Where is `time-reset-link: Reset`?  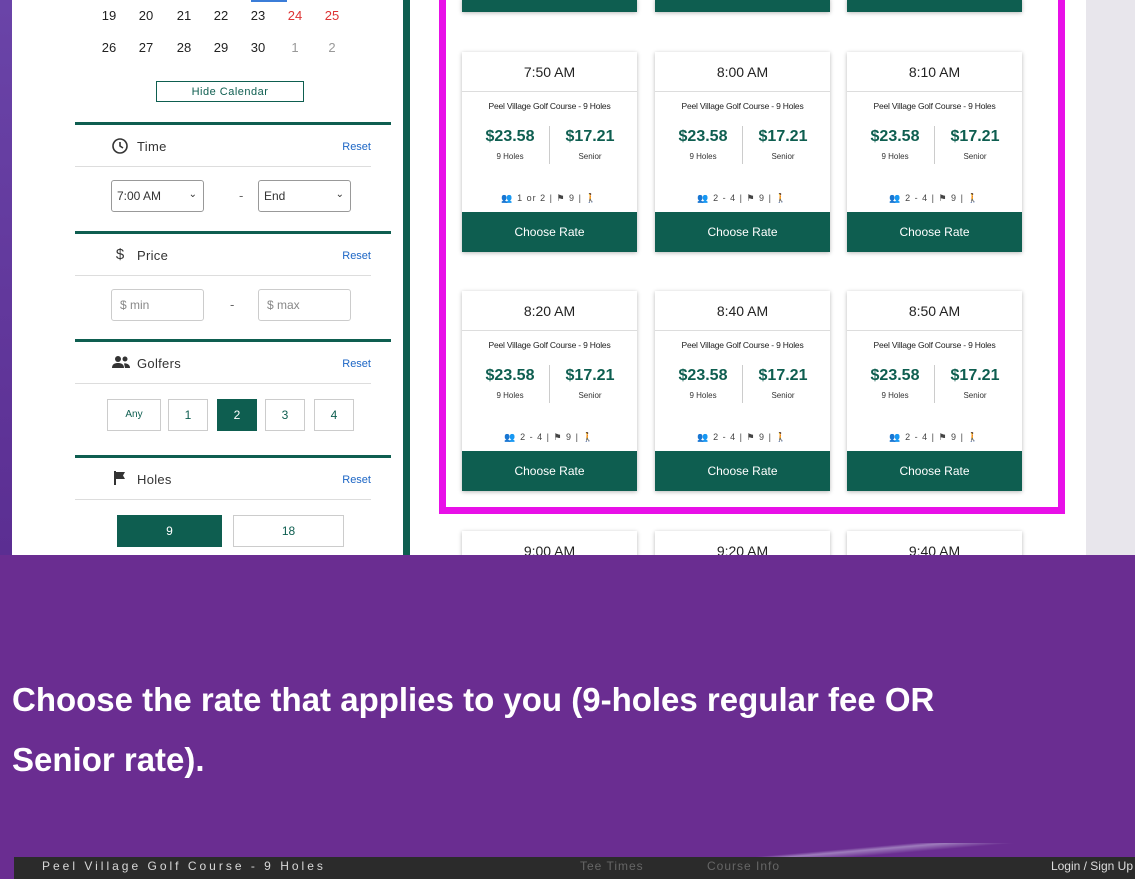
time-reset-link: Reset is located at coordinates (356, 147).